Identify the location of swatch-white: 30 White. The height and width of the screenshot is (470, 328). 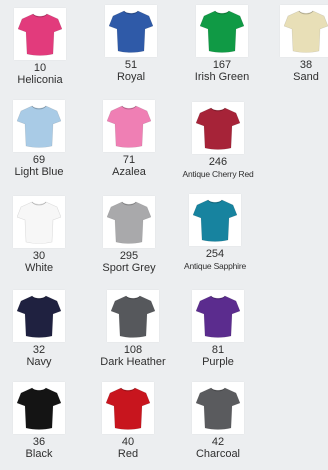
(39, 235).